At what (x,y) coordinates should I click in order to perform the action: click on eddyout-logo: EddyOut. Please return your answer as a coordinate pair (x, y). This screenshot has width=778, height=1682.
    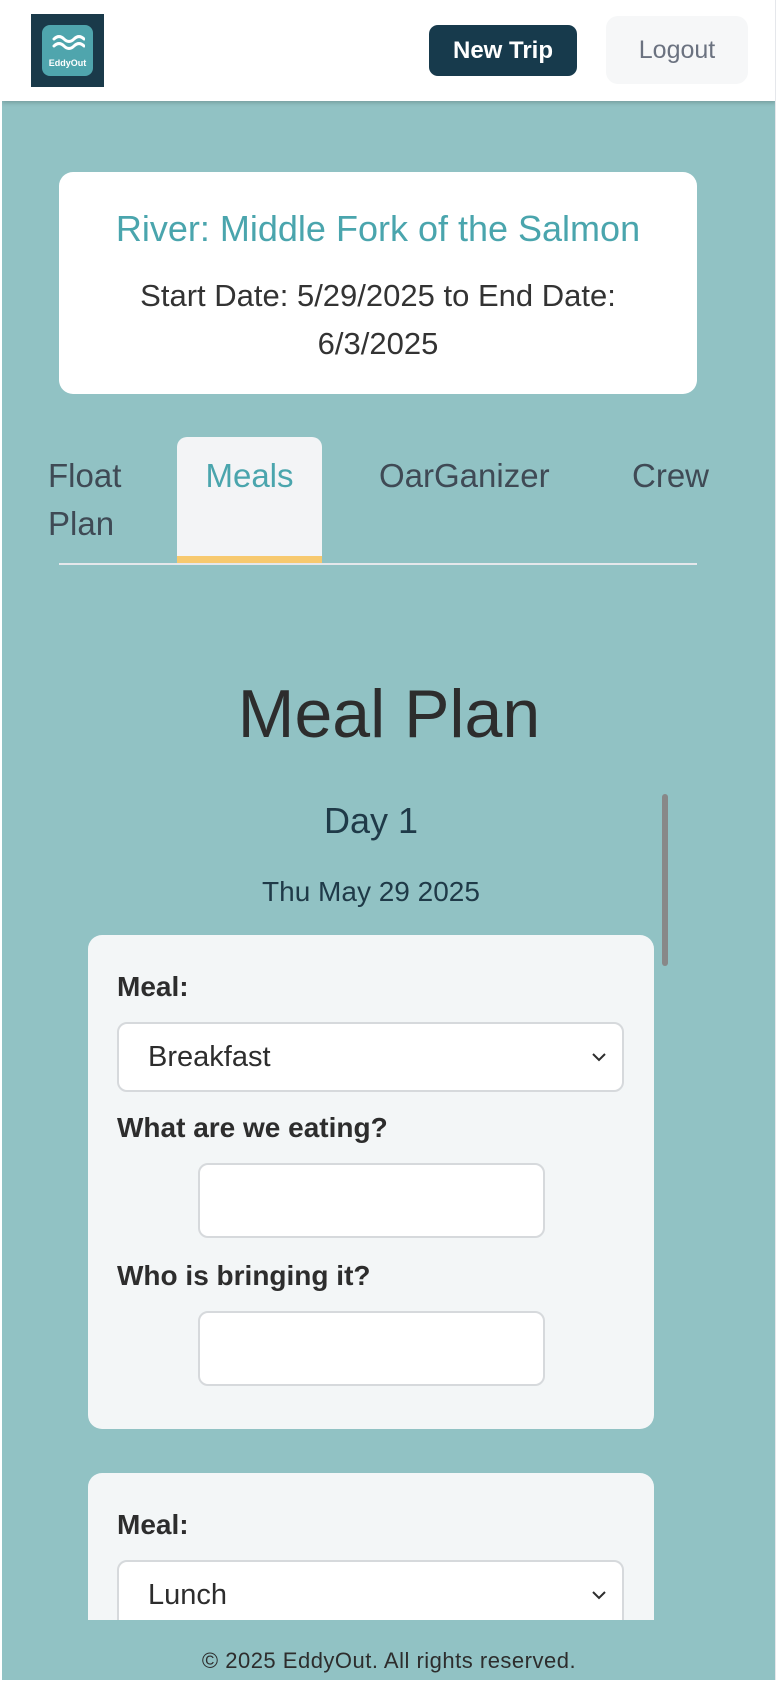
    Looking at the image, I should click on (67, 50).